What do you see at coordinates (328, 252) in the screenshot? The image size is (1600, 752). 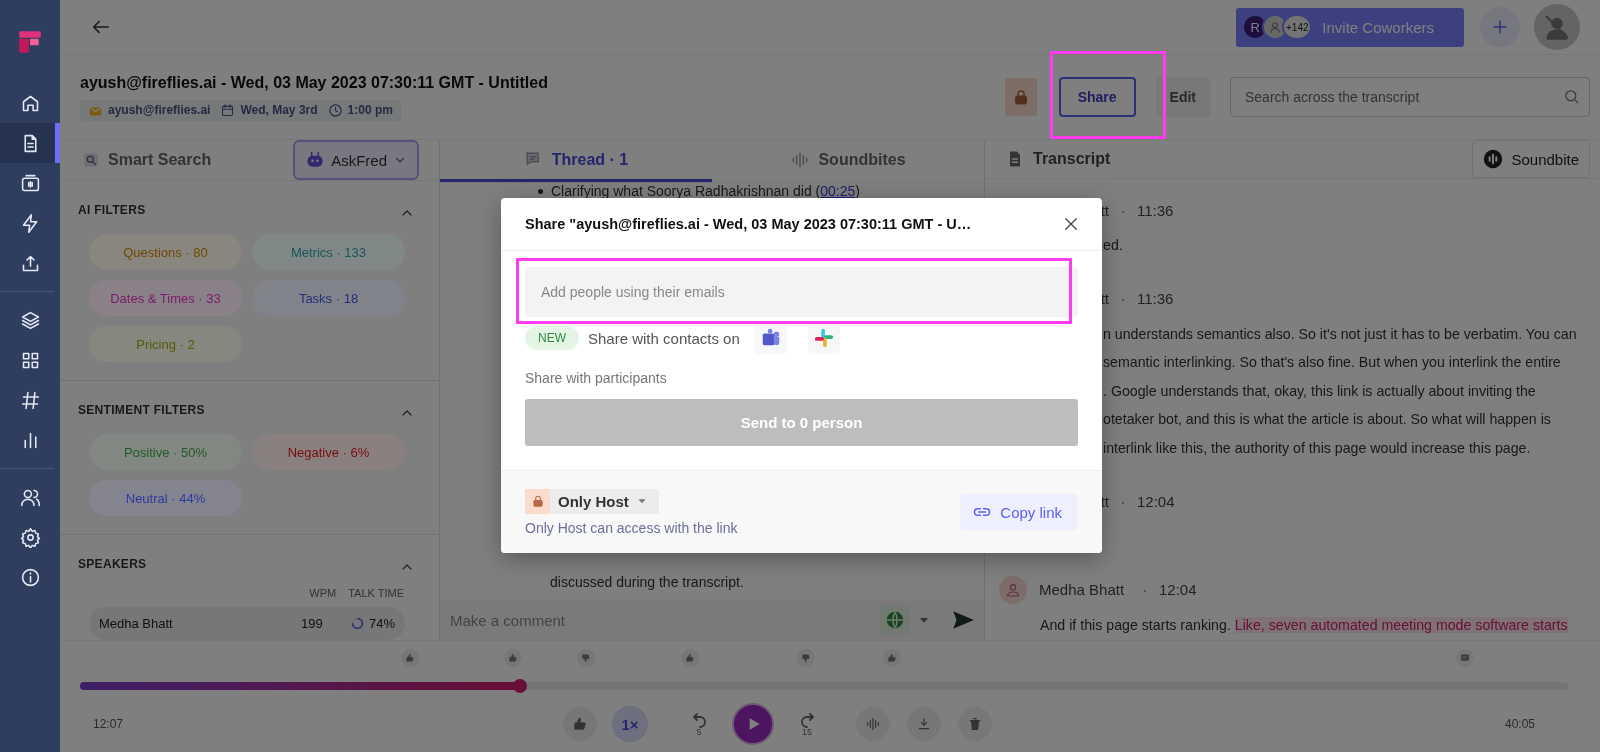 I see `filter-chip: Metrics · 133` at bounding box center [328, 252].